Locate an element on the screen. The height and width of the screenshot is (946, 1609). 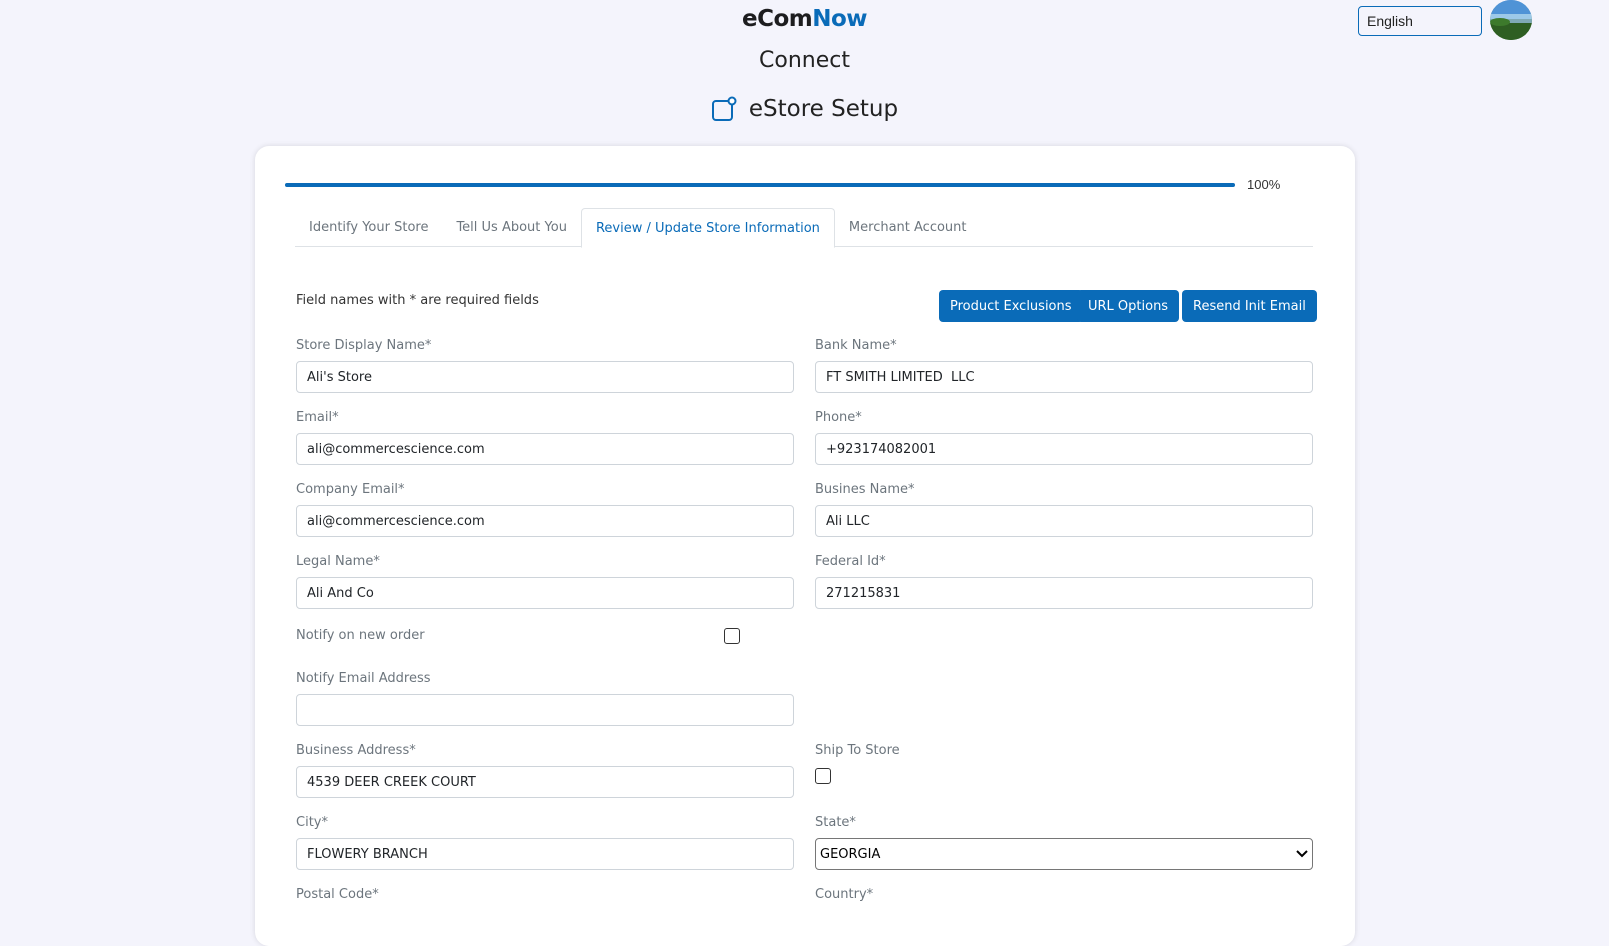
state-select-value: GEORGIA is located at coordinates (850, 854).